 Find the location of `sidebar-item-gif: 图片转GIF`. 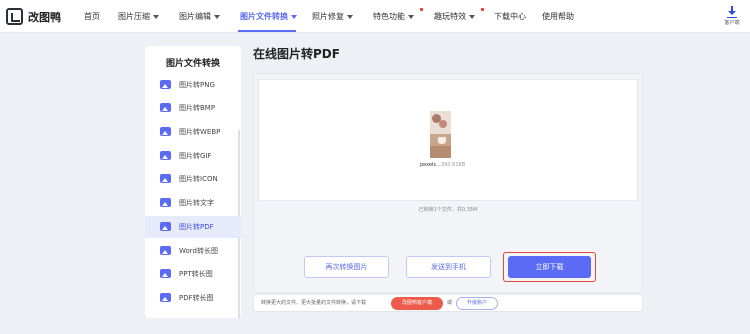

sidebar-item-gif: 图片转GIF is located at coordinates (193, 156).